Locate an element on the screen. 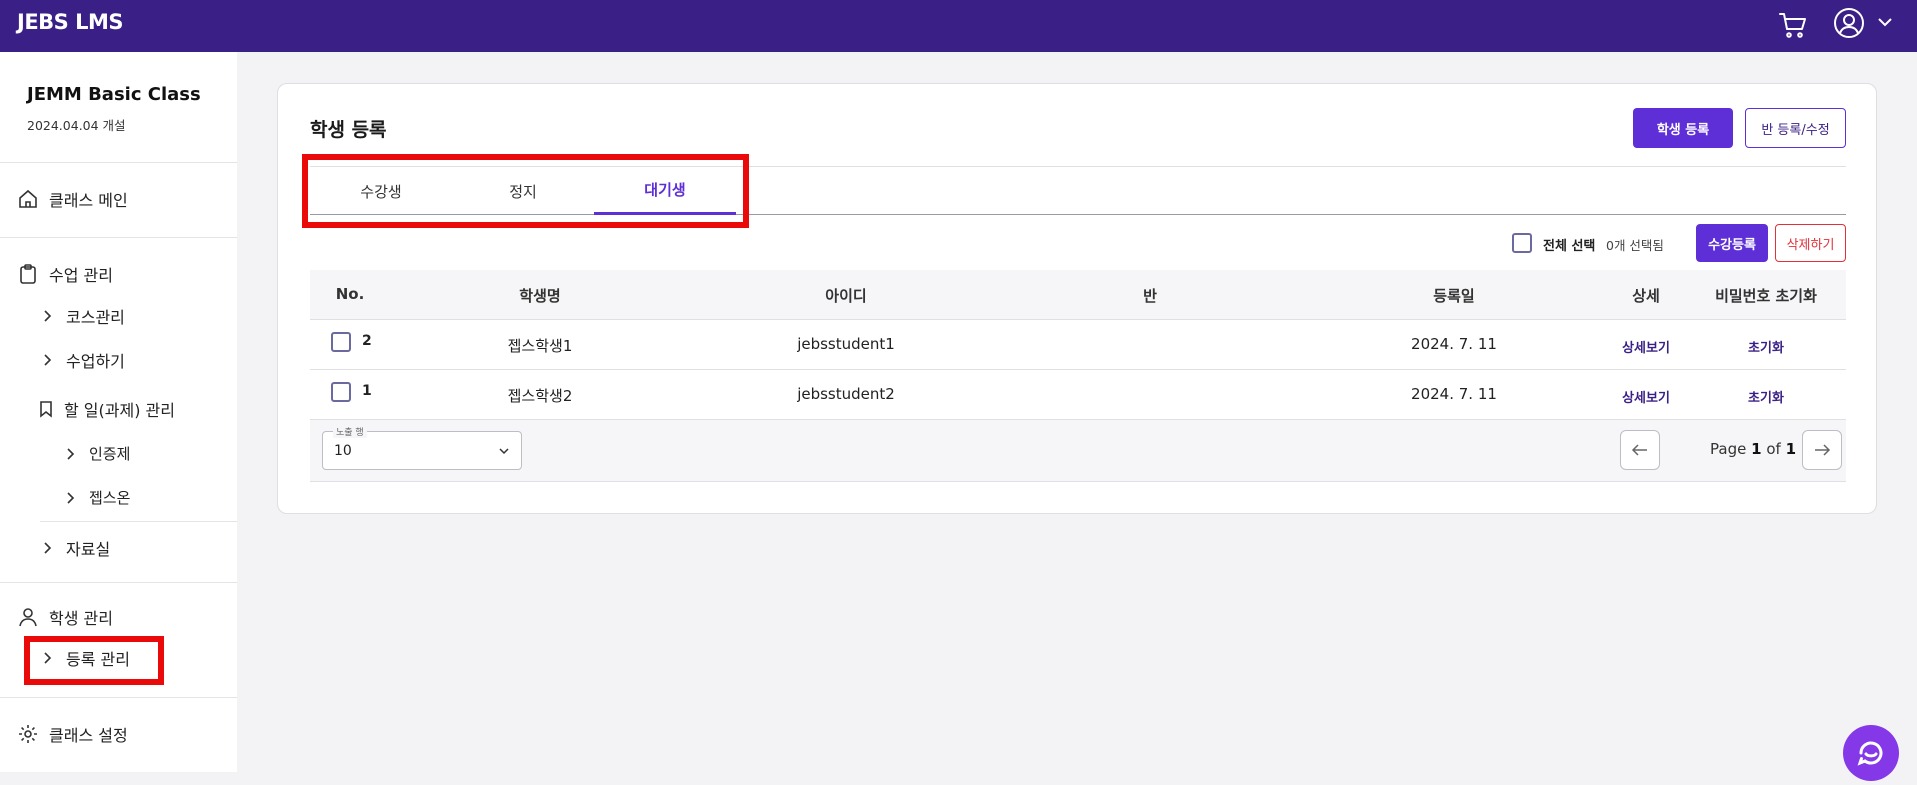 The width and height of the screenshot is (1917, 785). prev-page-button is located at coordinates (1640, 450).